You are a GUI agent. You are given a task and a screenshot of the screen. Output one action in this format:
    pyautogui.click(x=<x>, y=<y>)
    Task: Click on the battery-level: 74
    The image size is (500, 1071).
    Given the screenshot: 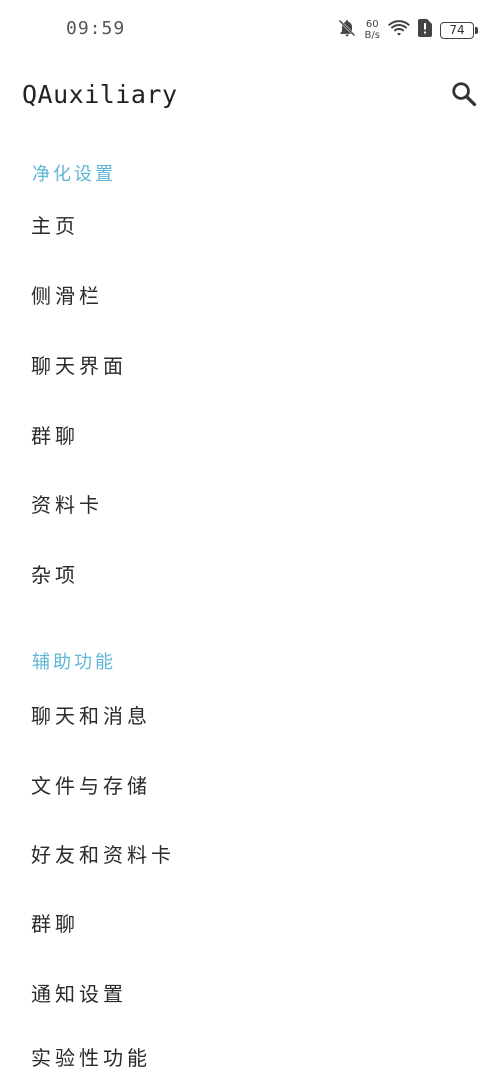 What is the action you would take?
    pyautogui.click(x=457, y=30)
    